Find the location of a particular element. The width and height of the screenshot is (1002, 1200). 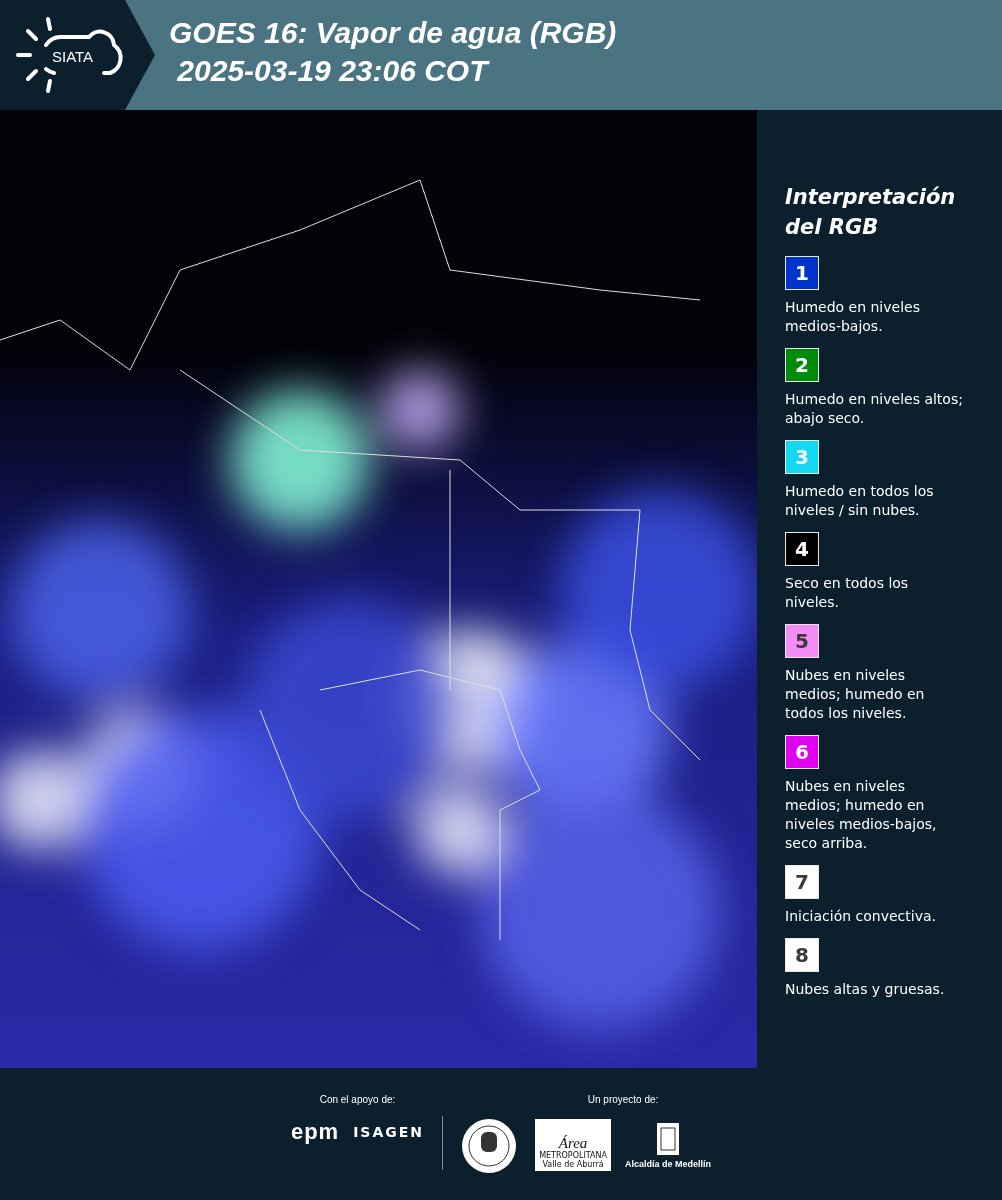

legend-swatch: 3 is located at coordinates (802, 457).